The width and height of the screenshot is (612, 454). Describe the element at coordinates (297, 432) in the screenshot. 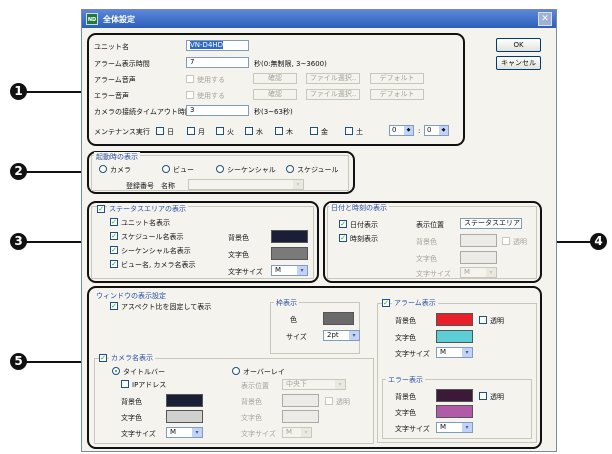

I see `overlay-font-size-dropdown: M ▾` at that location.